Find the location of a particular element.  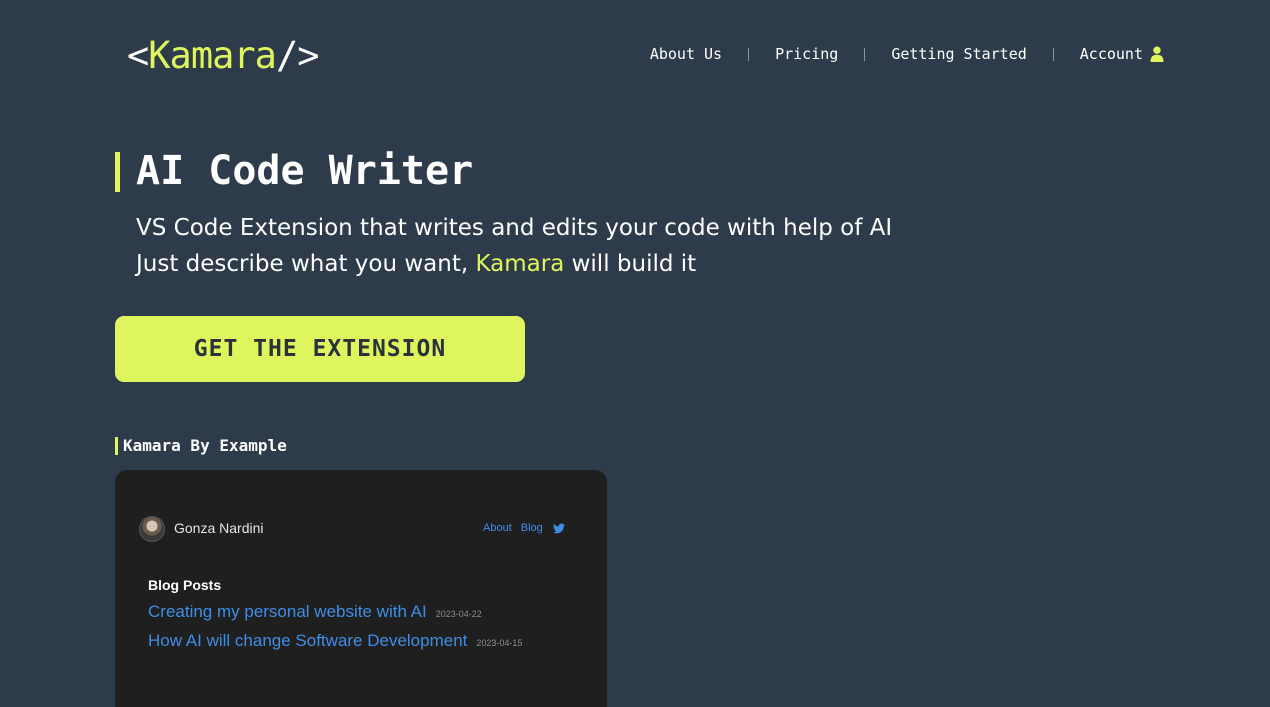

post-link: How AI will change Software Development is located at coordinates (307, 641).